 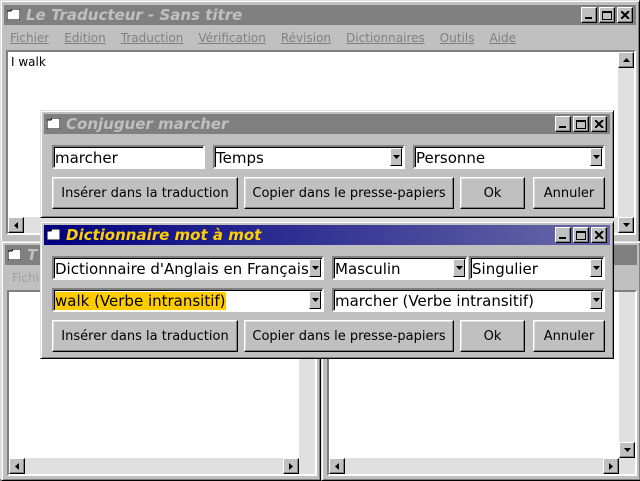 I want to click on scroll-up-button, so click(x=626, y=60).